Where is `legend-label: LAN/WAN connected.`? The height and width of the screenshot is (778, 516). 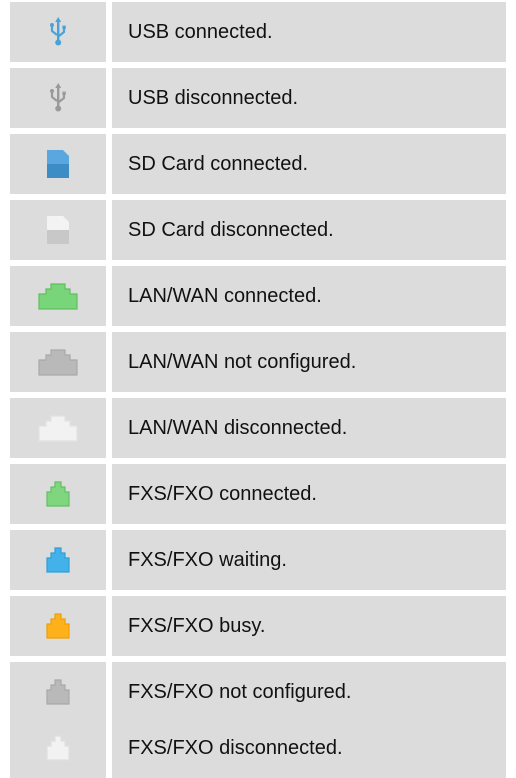 legend-label: LAN/WAN connected. is located at coordinates (309, 296).